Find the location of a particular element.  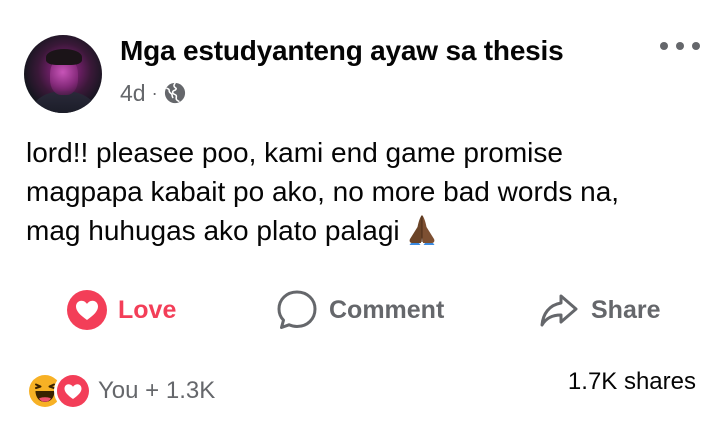

love-button: Love is located at coordinates (121, 310).